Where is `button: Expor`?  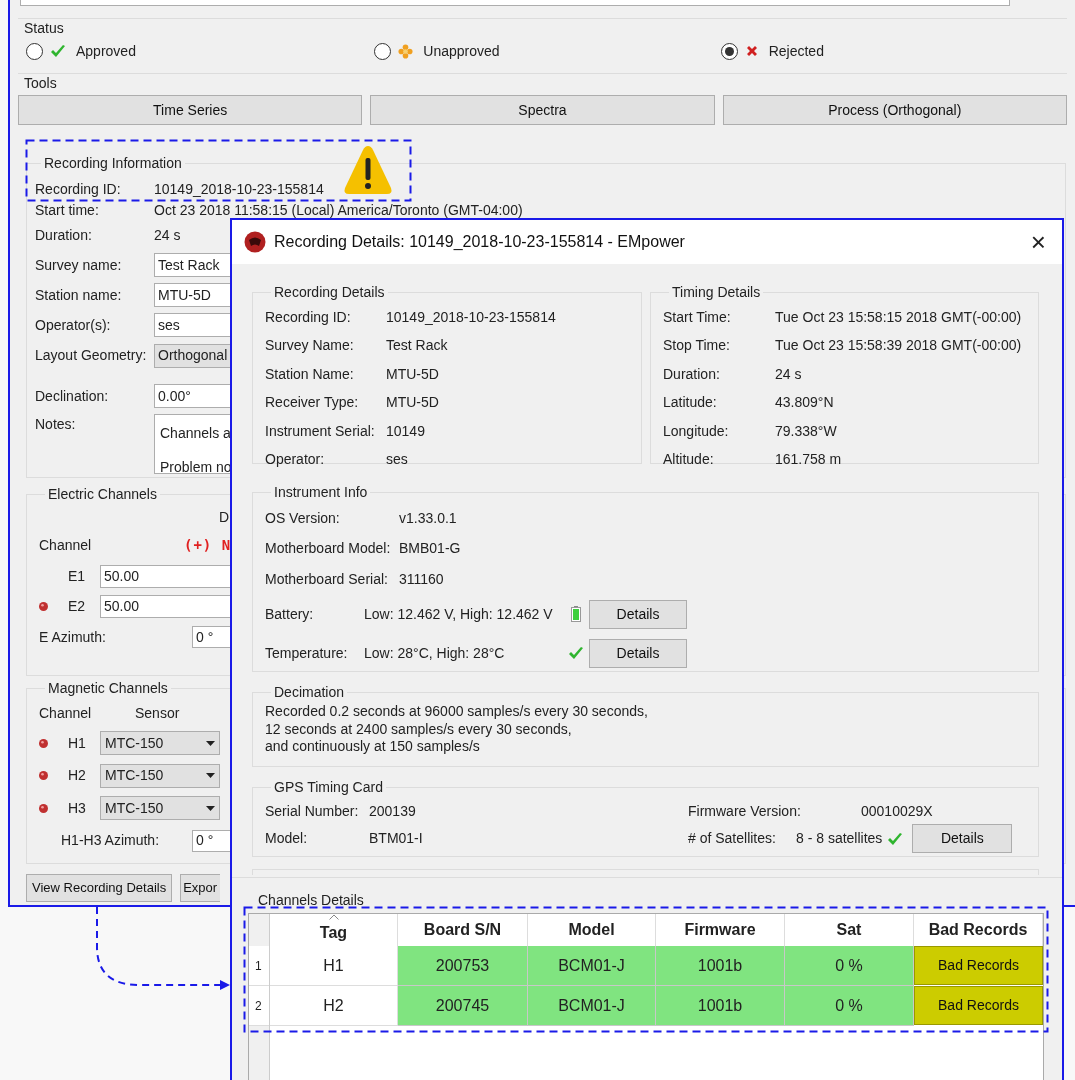
button: Expor is located at coordinates (200, 888).